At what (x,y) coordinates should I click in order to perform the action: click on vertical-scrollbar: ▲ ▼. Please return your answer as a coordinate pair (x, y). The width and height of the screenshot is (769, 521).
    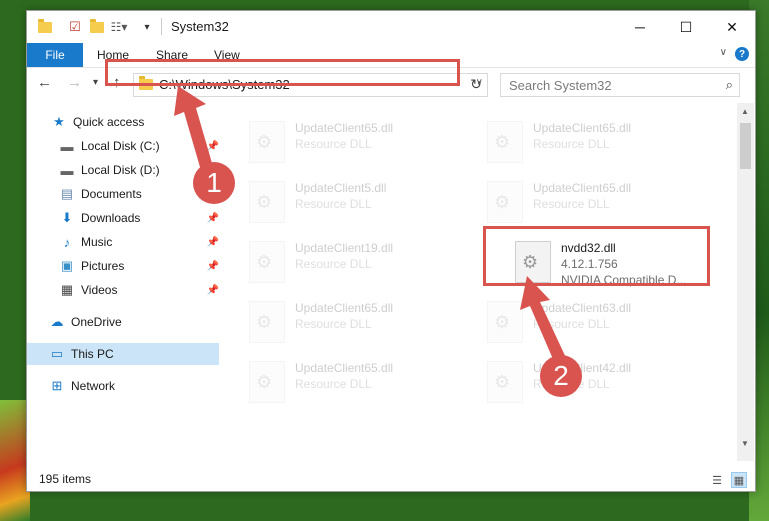
    Looking at the image, I should click on (745, 282).